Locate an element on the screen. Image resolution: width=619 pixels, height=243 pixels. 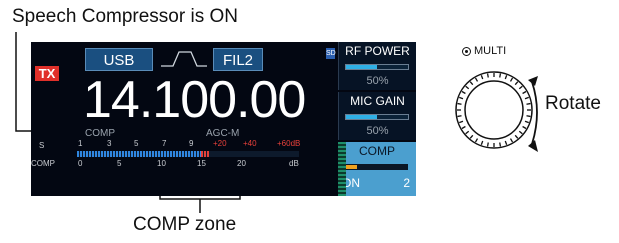
mic-gain-title: MIC GAIN is located at coordinates (377, 101).